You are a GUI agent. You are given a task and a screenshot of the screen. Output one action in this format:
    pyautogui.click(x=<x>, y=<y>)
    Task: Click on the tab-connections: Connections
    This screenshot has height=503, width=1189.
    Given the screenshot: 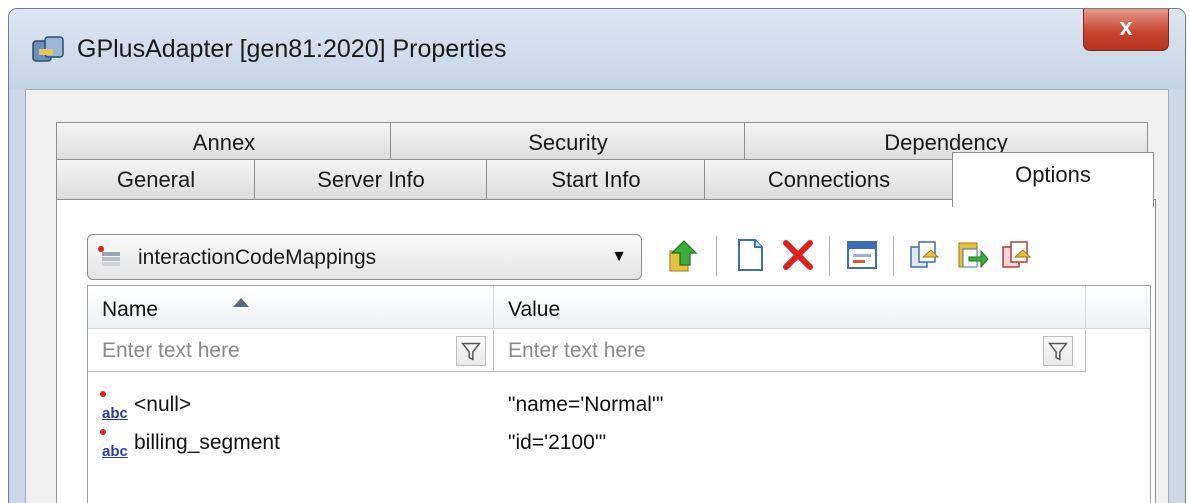 What is the action you would take?
    pyautogui.click(x=829, y=179)
    